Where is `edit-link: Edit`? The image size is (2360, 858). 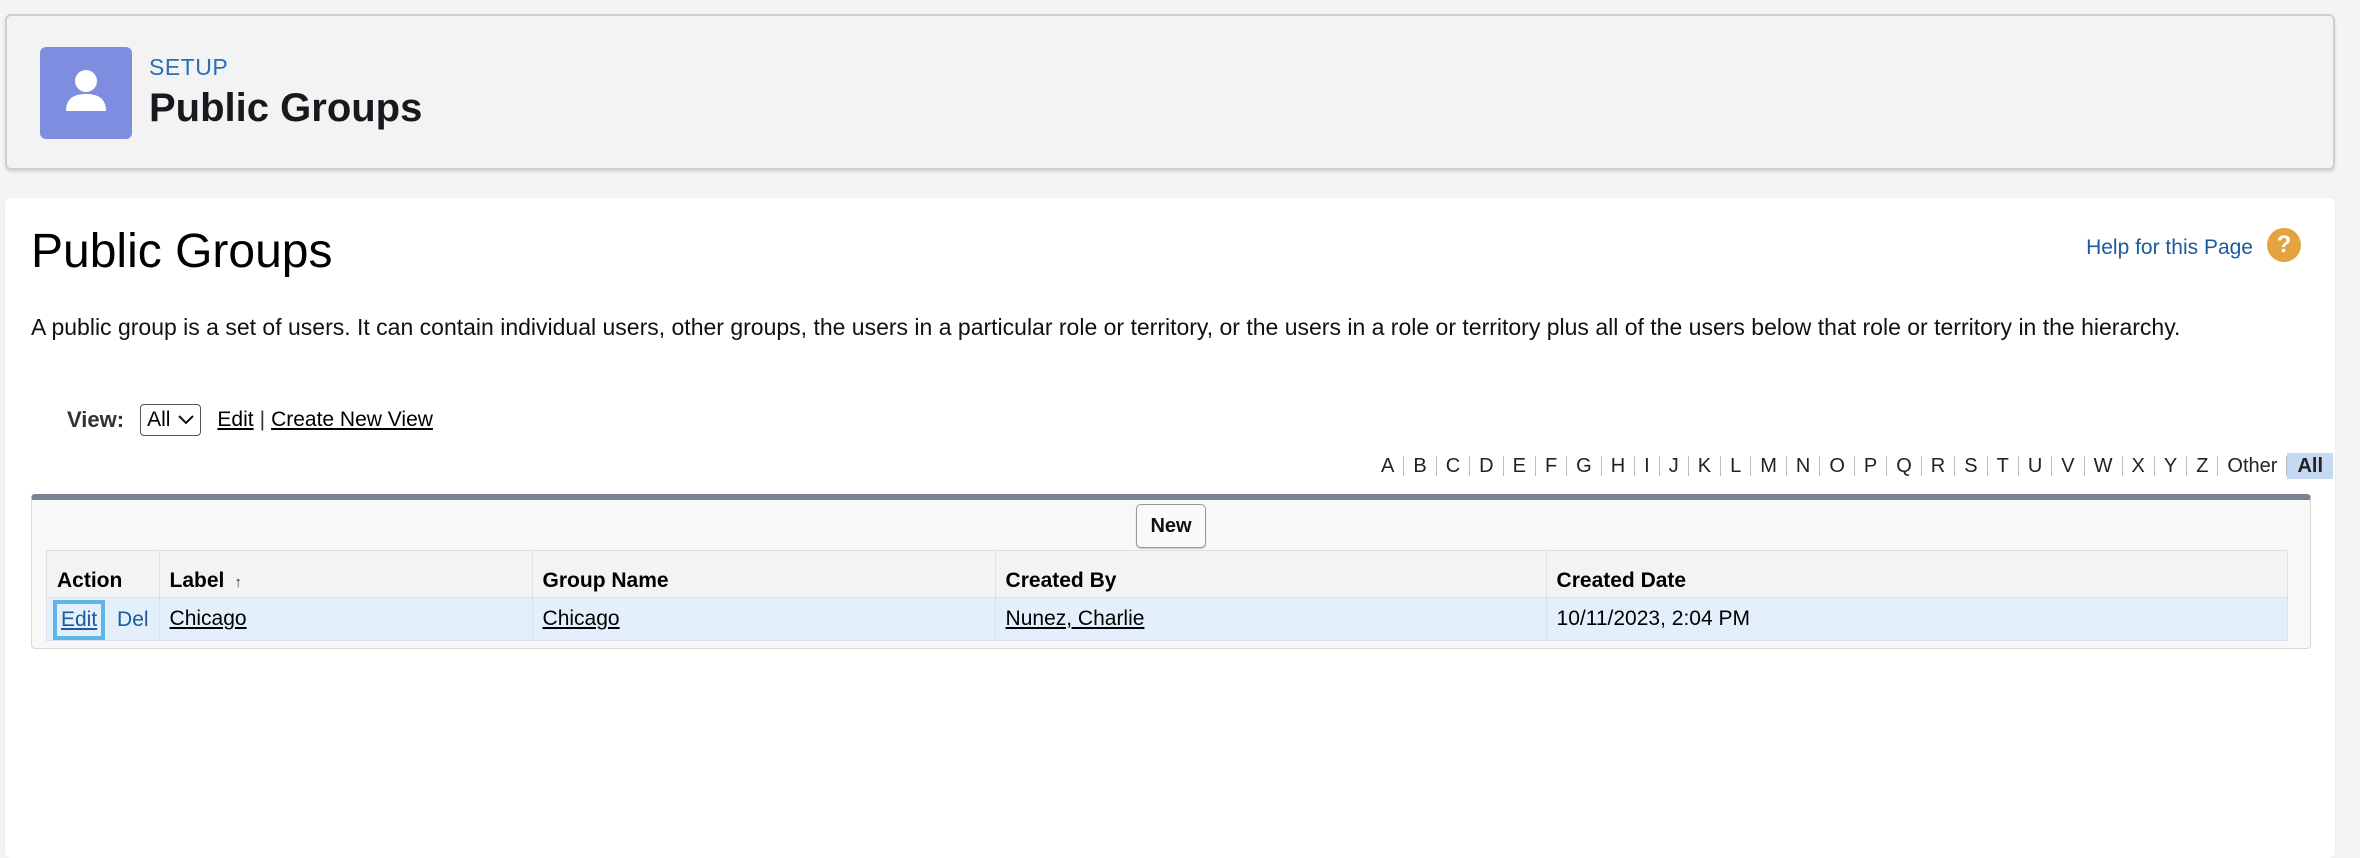 edit-link: Edit is located at coordinates (79, 620).